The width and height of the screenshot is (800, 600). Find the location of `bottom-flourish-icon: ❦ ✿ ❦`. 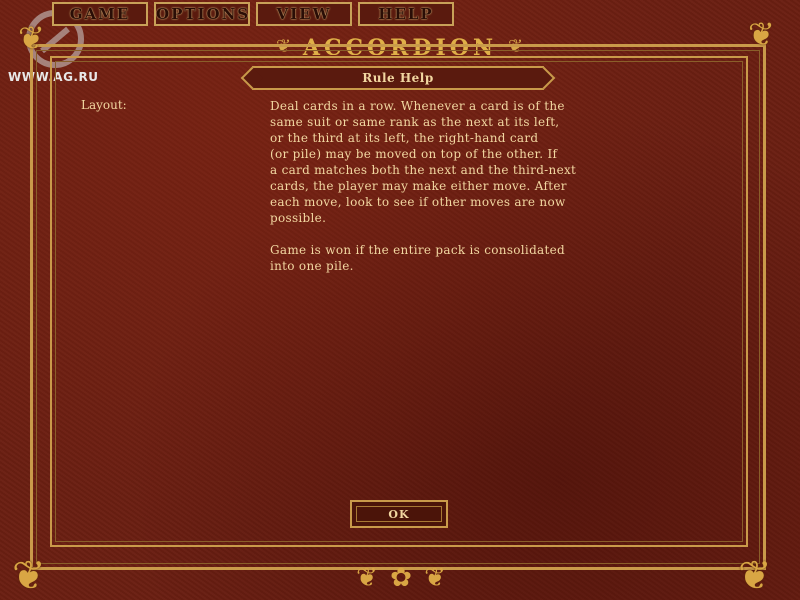

bottom-flourish-icon: ❦ ✿ ❦ is located at coordinates (402, 578).